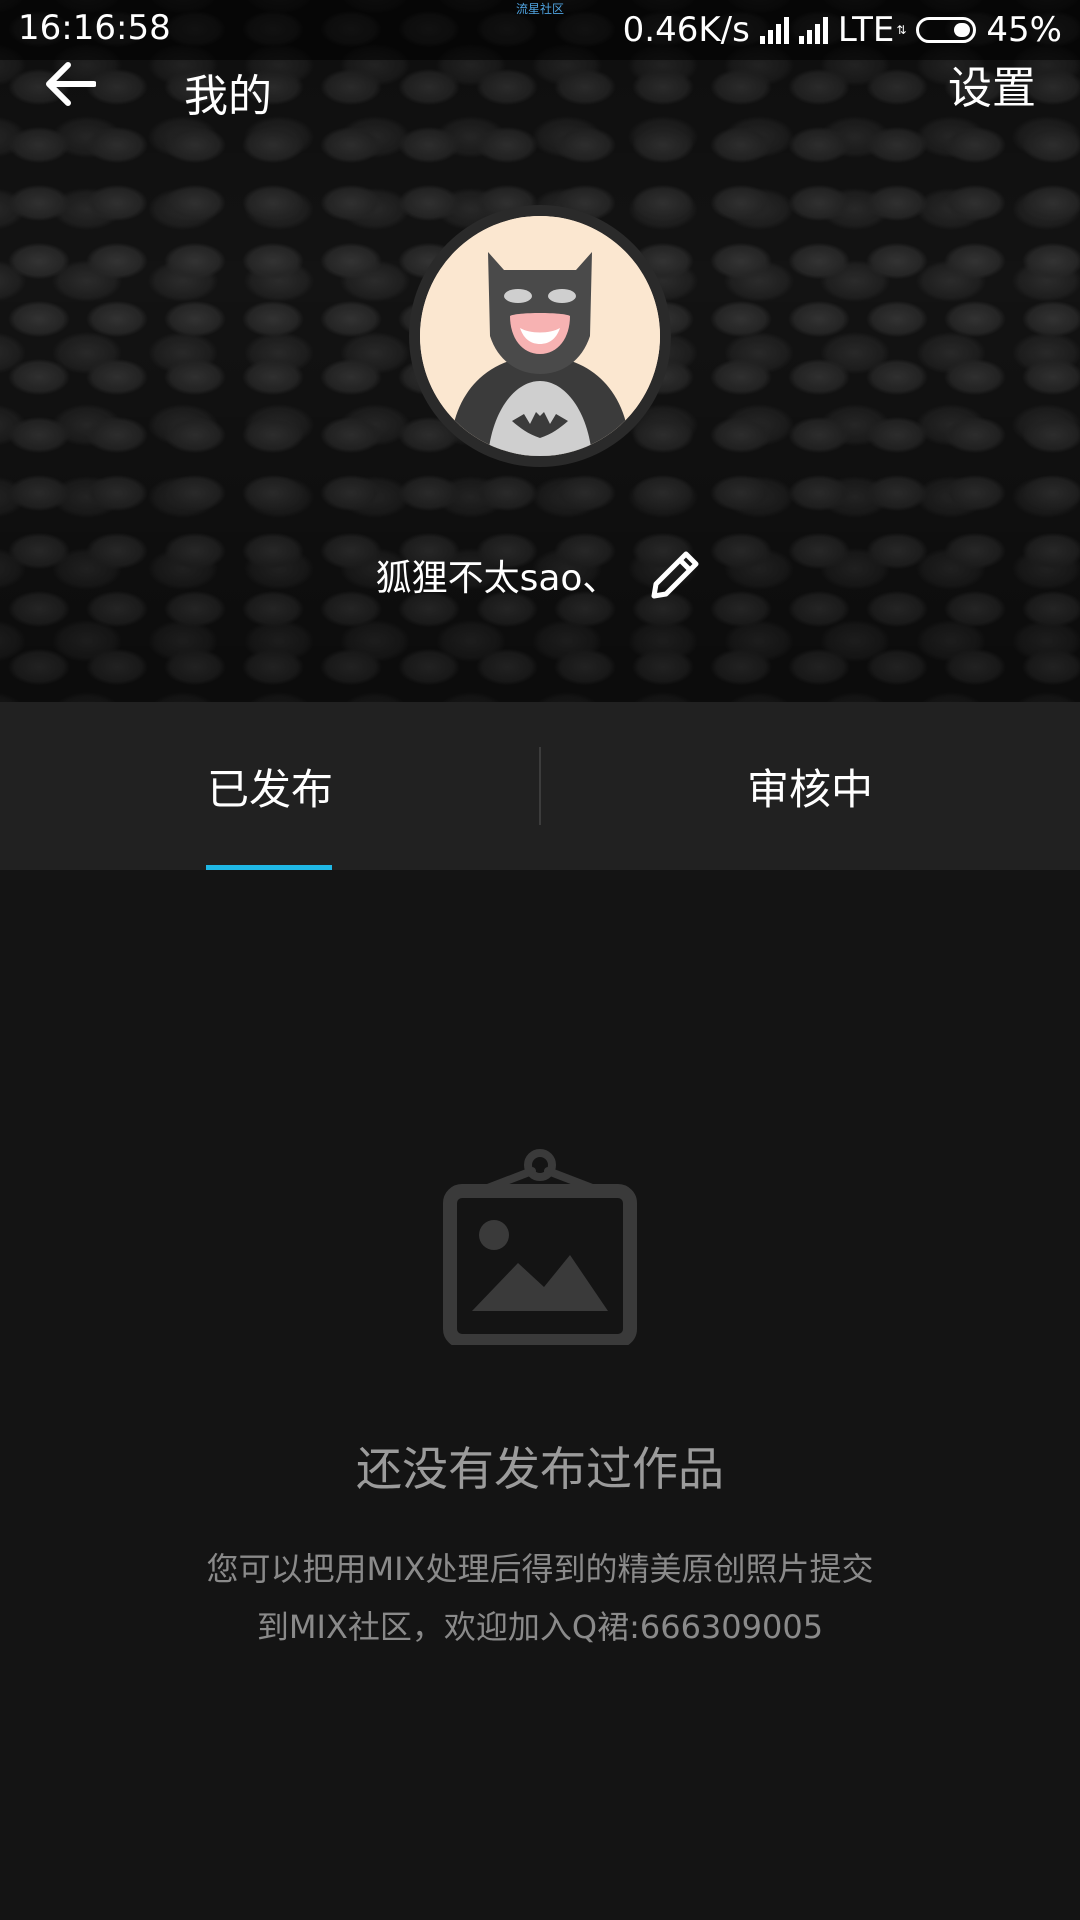 Image resolution: width=1080 pixels, height=1920 pixels. What do you see at coordinates (497, 578) in the screenshot?
I see `username: 狐狸不太sao、` at bounding box center [497, 578].